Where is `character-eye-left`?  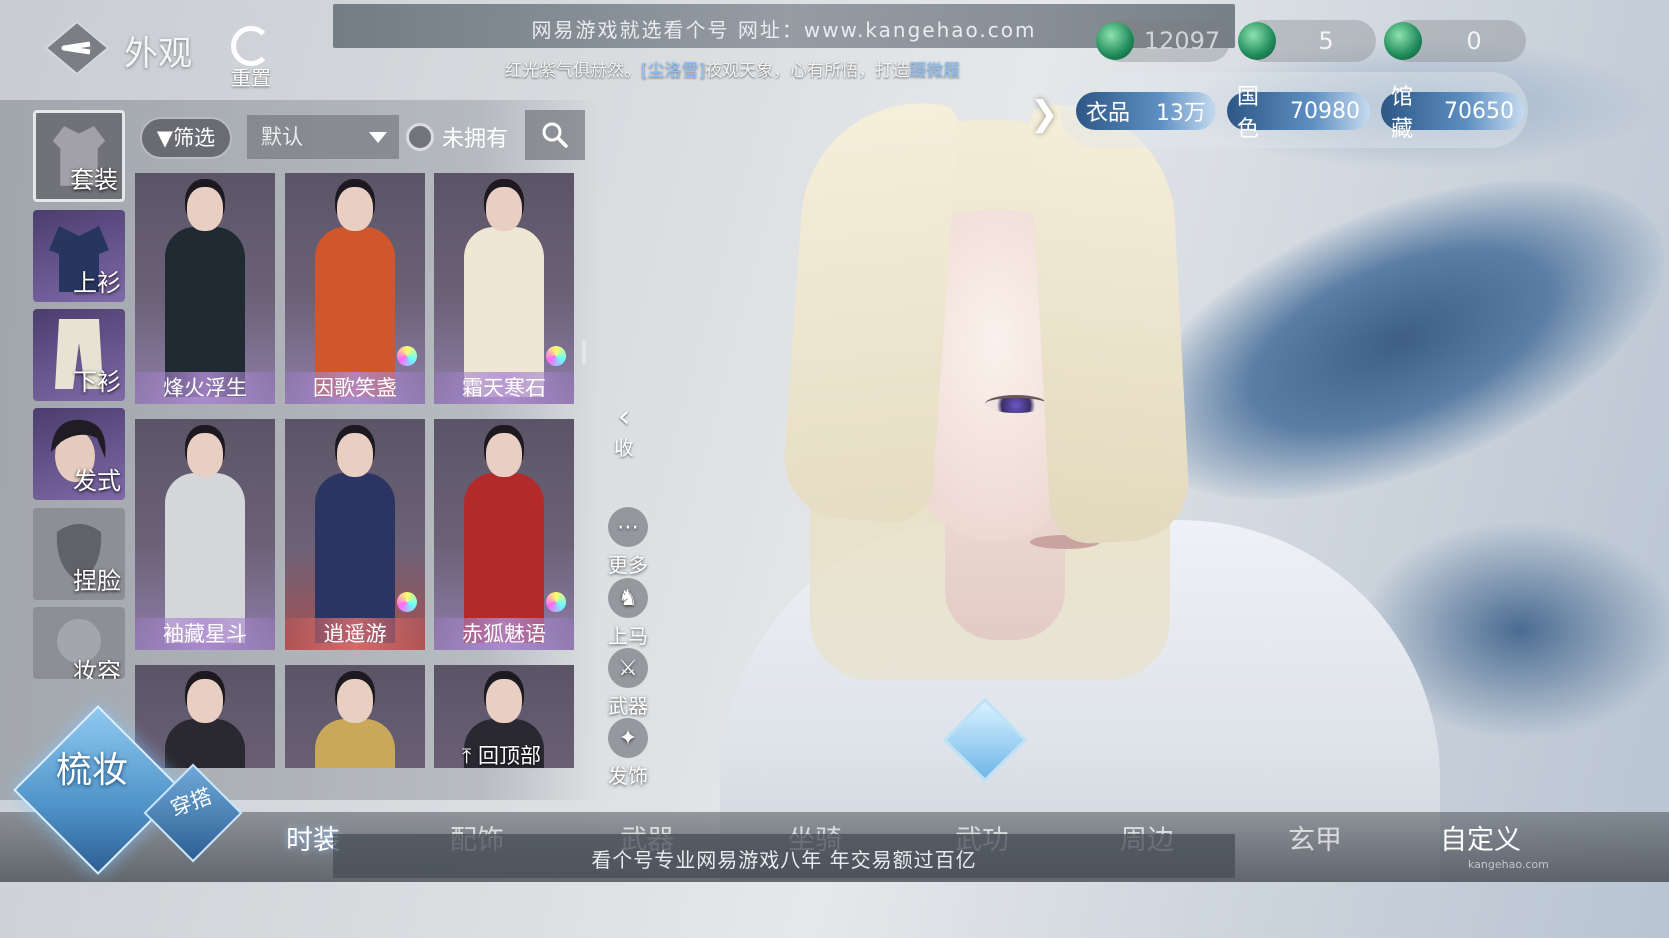
character-eye-left is located at coordinates (1016, 404).